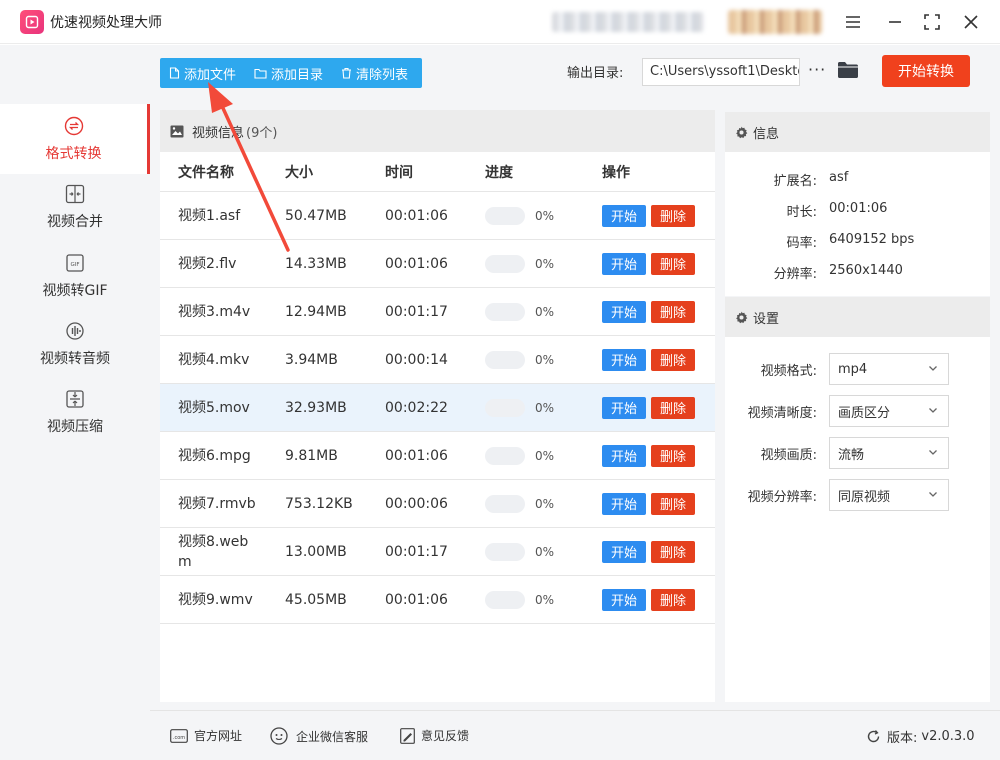  What do you see at coordinates (206, 735) in the screenshot?
I see `website-link: .com 官方网址` at bounding box center [206, 735].